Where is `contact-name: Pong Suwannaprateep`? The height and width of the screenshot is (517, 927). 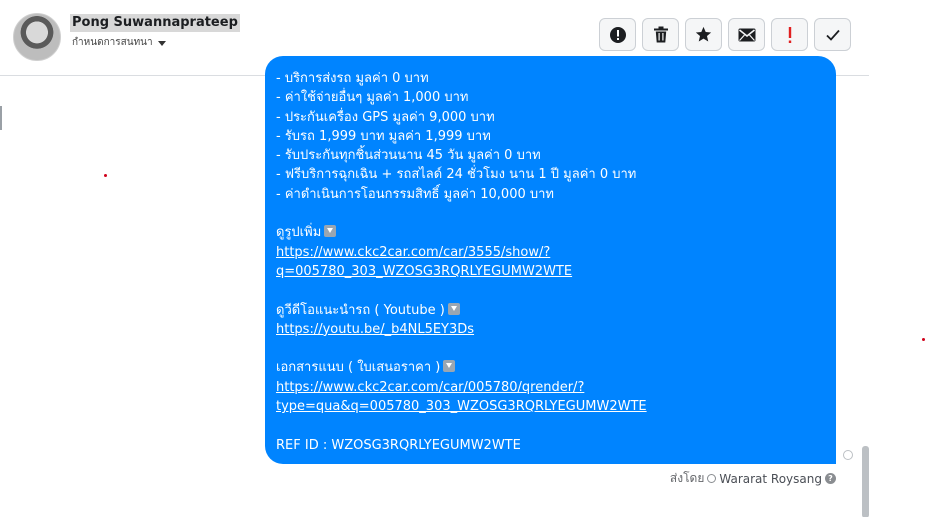
contact-name: Pong Suwannaprateep is located at coordinates (155, 23).